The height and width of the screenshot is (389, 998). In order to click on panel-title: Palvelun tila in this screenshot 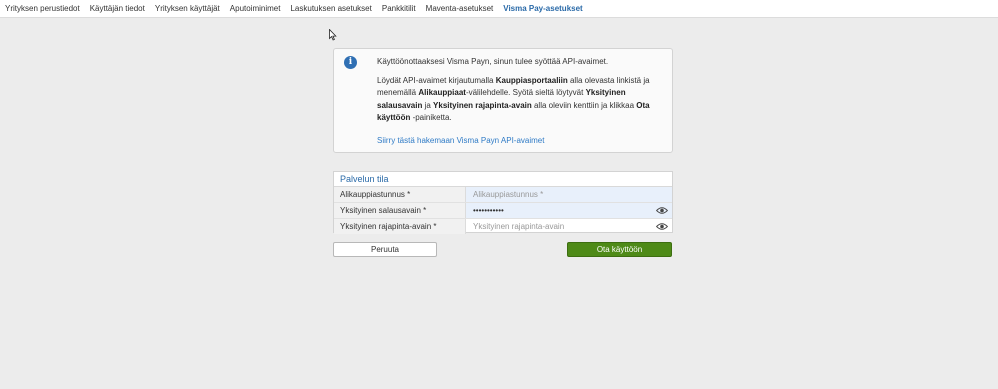, I will do `click(503, 179)`.